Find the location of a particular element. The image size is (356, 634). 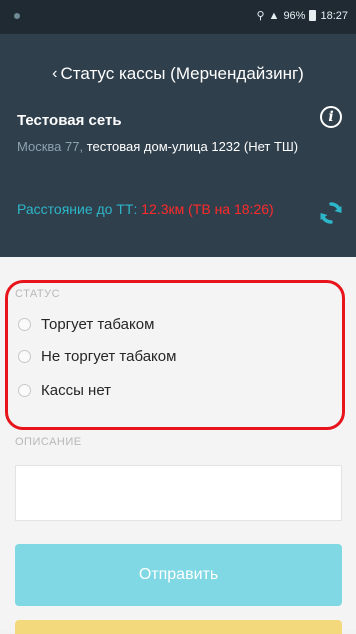

clock: 18:27 is located at coordinates (334, 15).